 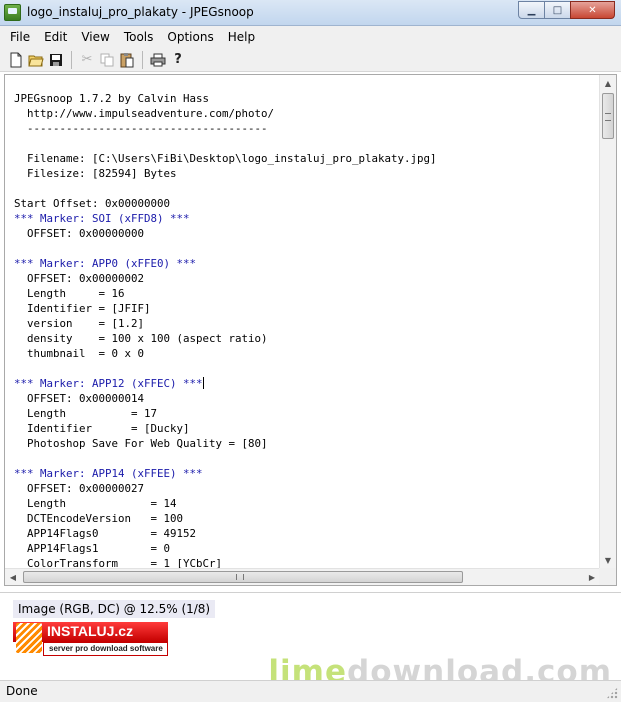 I want to click on maximize-button: □, so click(x=557, y=10).